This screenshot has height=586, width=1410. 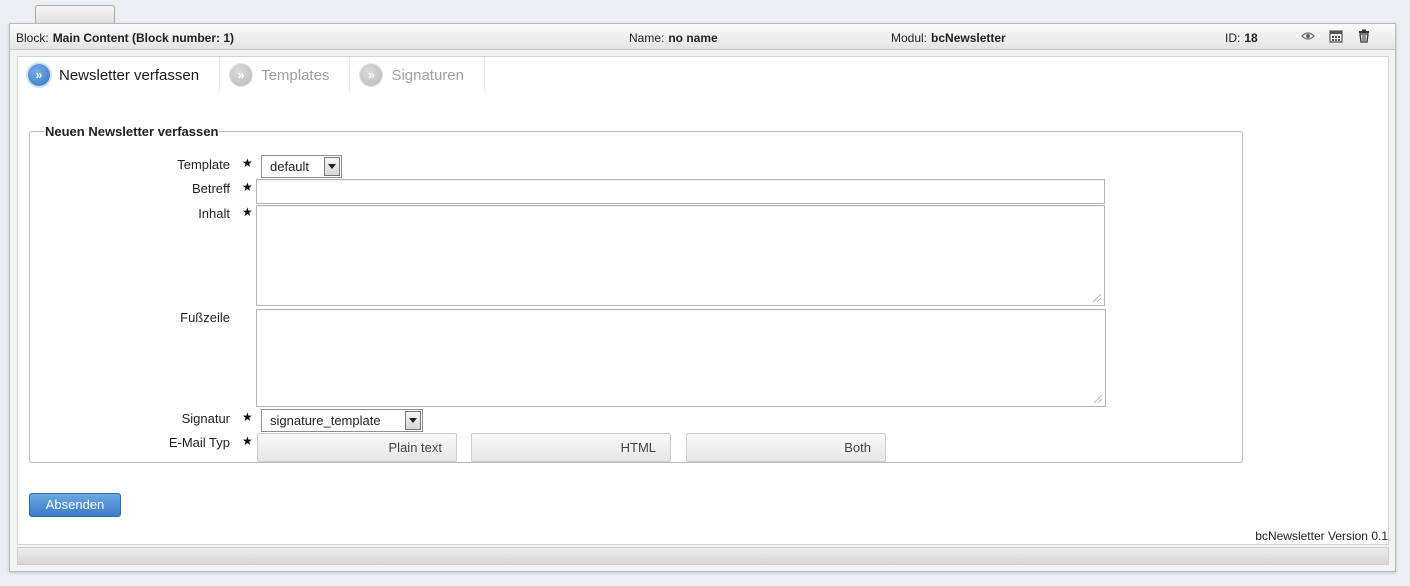 I want to click on tab-templates: » Templates, so click(x=285, y=75).